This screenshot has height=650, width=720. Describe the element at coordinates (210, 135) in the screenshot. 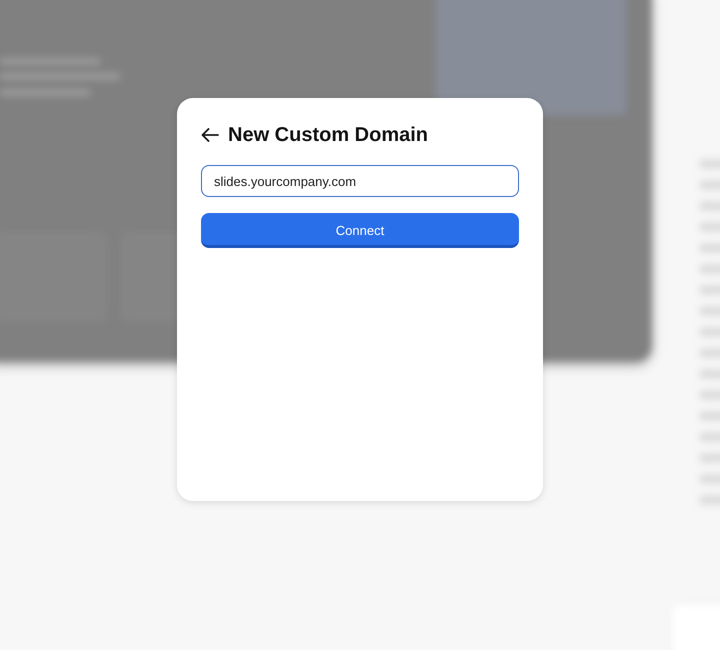

I see `back-arrow-icon` at that location.